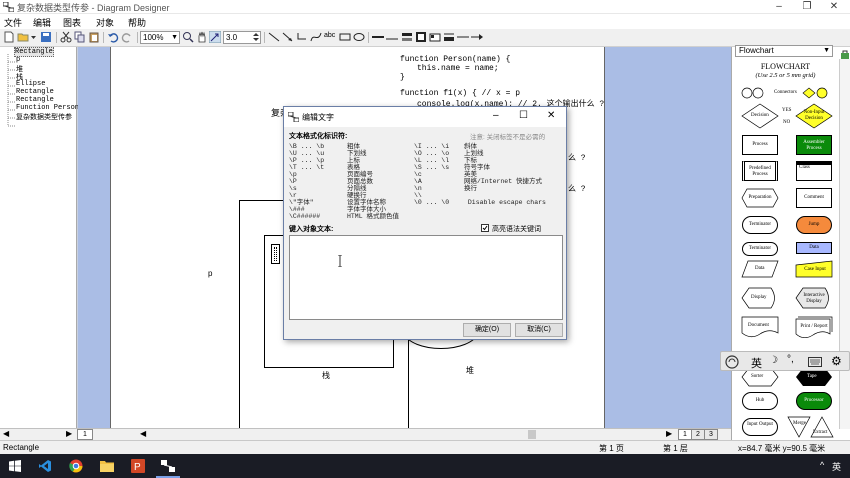  I want to click on zoom-select: 100% ▼, so click(160, 37).